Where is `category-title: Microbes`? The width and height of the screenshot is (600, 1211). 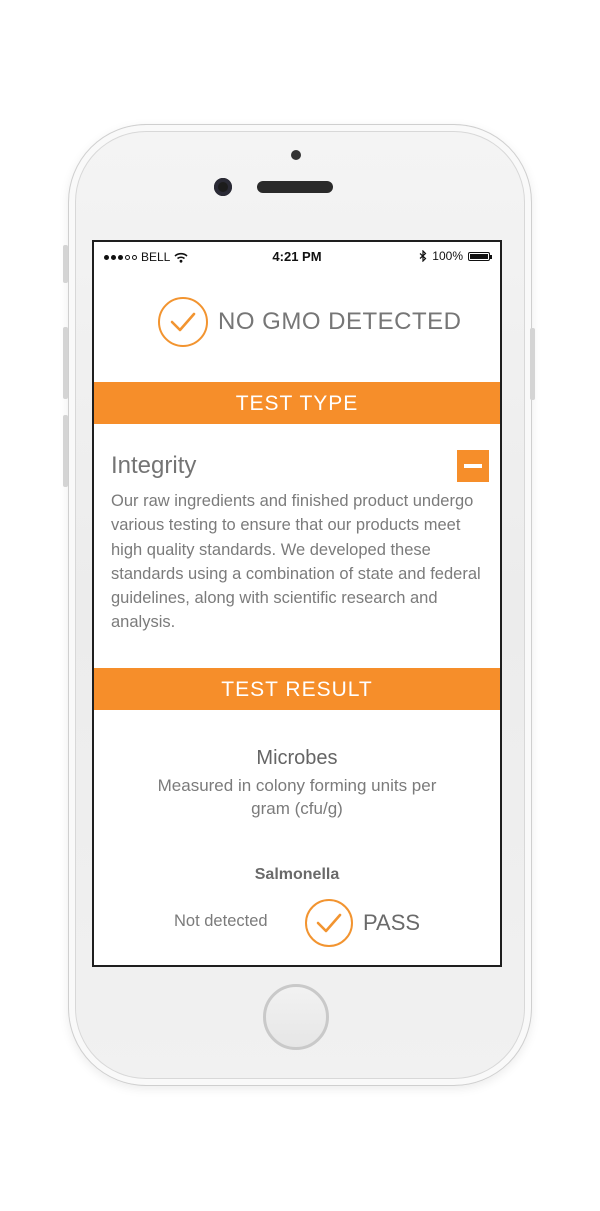 category-title: Microbes is located at coordinates (297, 758).